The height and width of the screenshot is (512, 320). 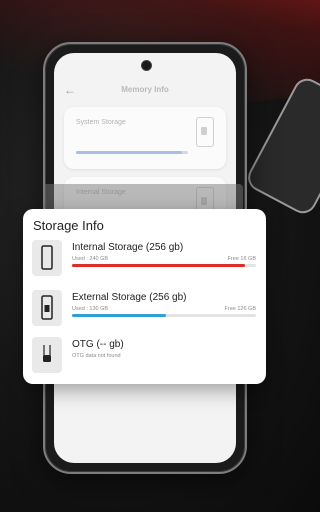 What do you see at coordinates (96, 356) in the screenshot?
I see `otg-status: OTG data not found` at bounding box center [96, 356].